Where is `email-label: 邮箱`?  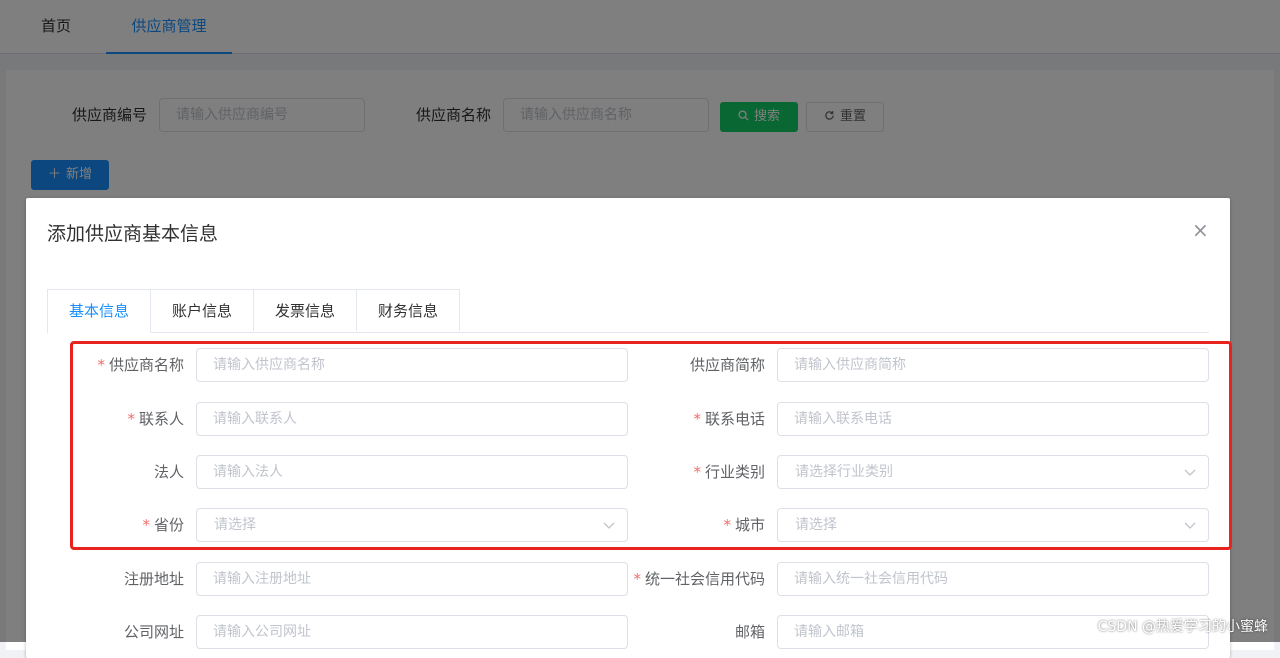
email-label: 邮箱 is located at coordinates (750, 632).